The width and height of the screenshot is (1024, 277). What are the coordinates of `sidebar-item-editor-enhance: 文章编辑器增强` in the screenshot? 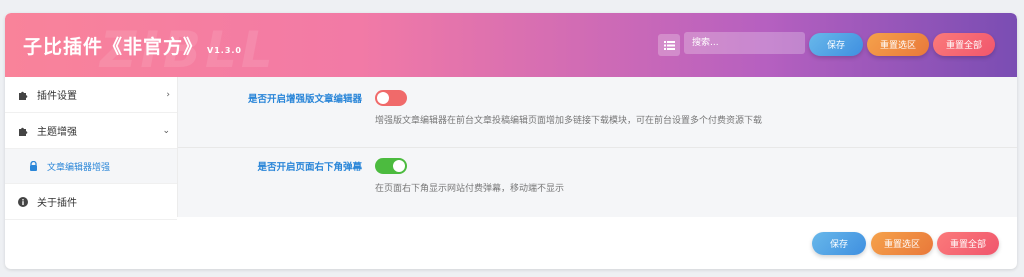 It's located at (91, 166).